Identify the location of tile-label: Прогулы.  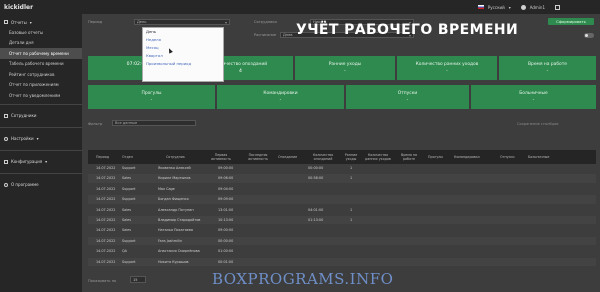
(151, 93).